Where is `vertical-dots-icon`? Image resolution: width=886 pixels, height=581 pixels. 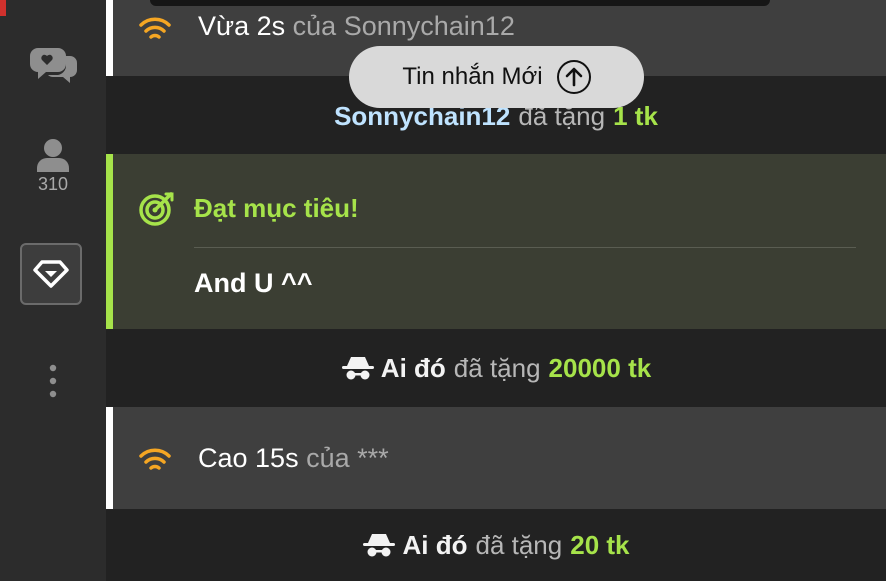 vertical-dots-icon is located at coordinates (53, 381).